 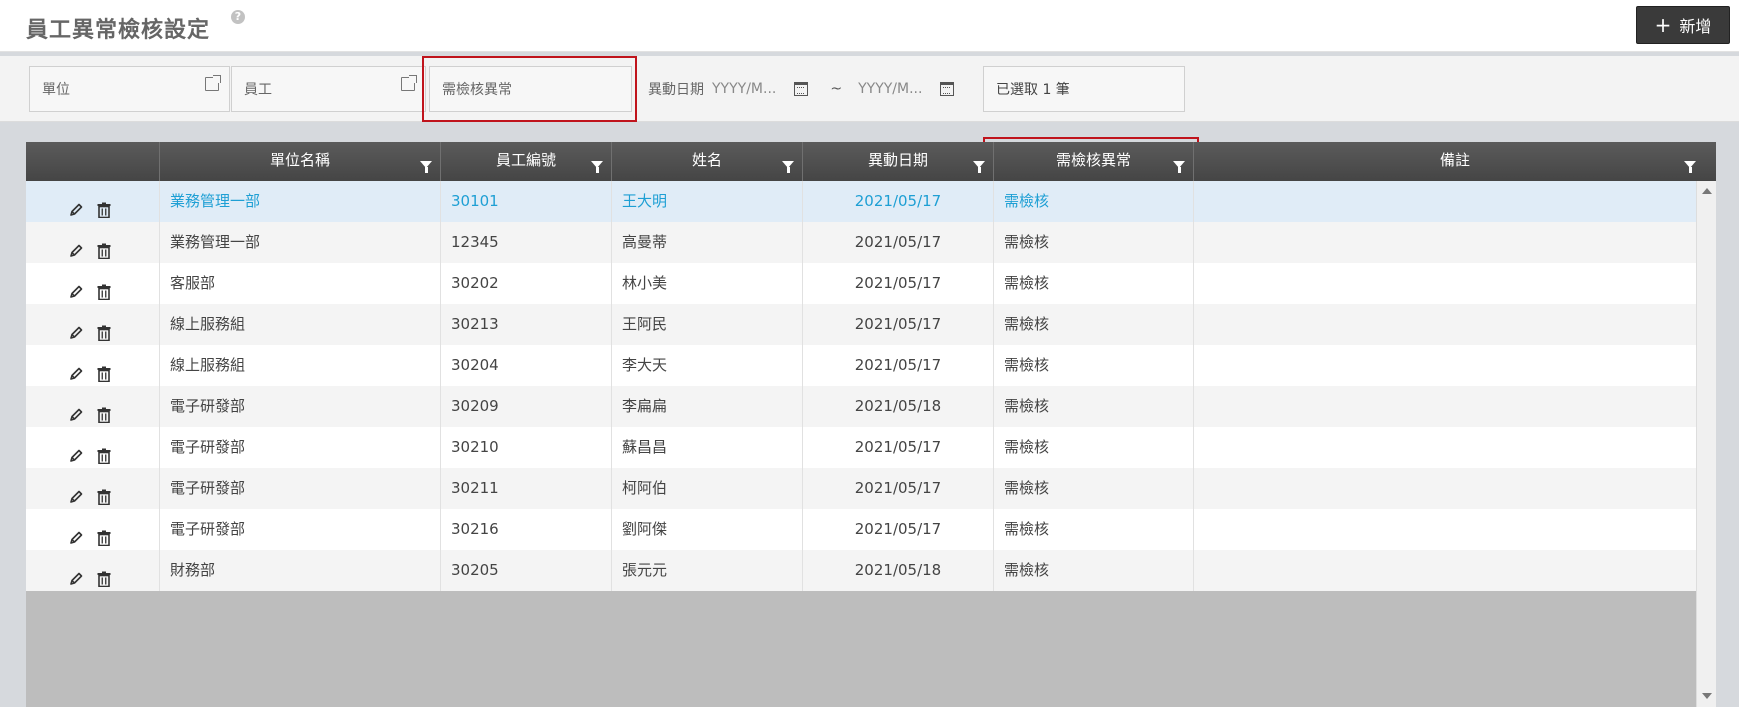 I want to click on cell-unit: 電子研發部, so click(x=300, y=529).